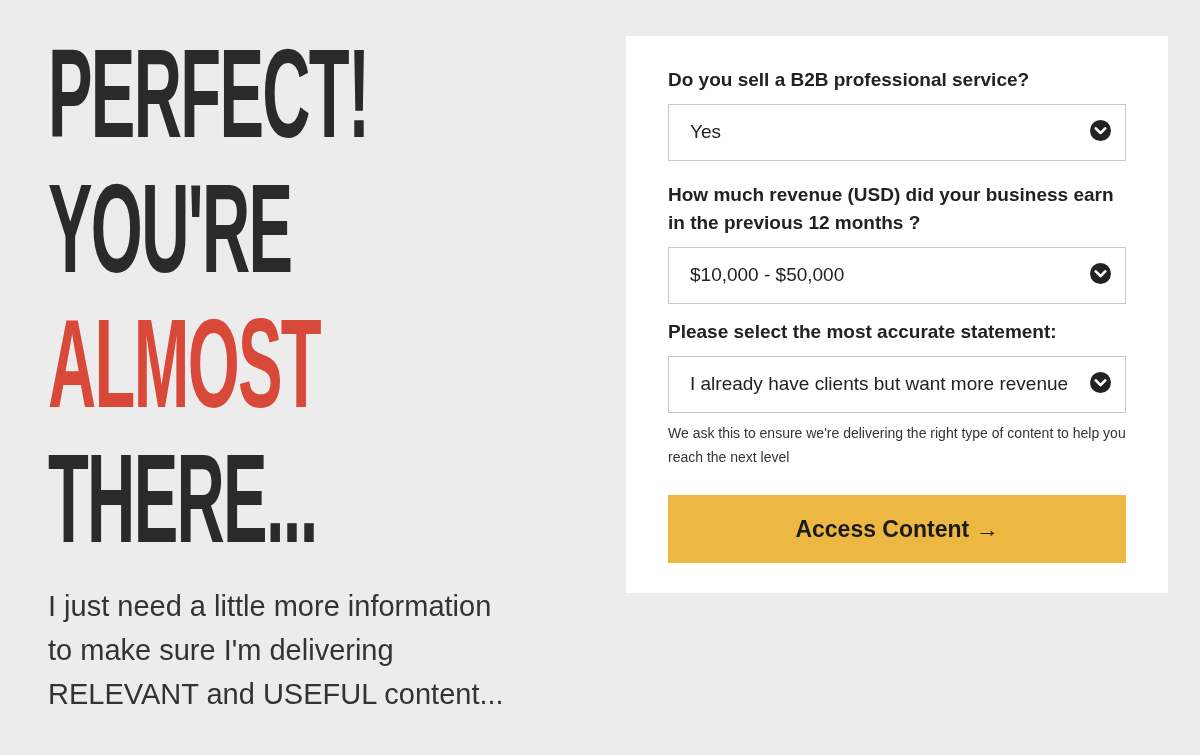 The image size is (1200, 755). What do you see at coordinates (891, 209) in the screenshot?
I see `question-label: How much revenue (USD) did your business earn in the previous 12 months ?` at bounding box center [891, 209].